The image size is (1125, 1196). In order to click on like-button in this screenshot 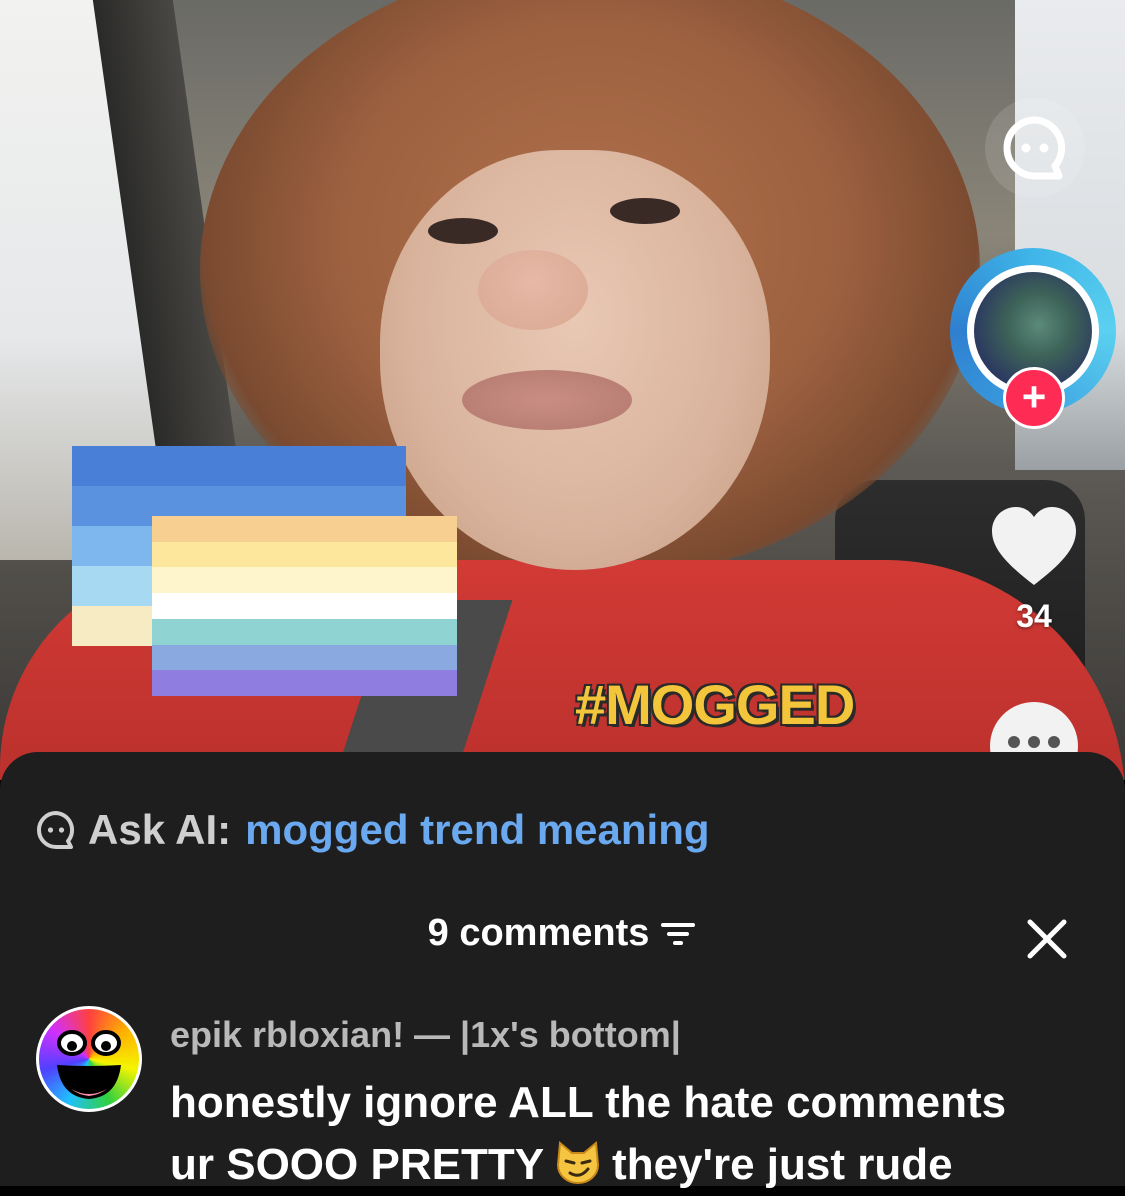, I will do `click(1034, 547)`.